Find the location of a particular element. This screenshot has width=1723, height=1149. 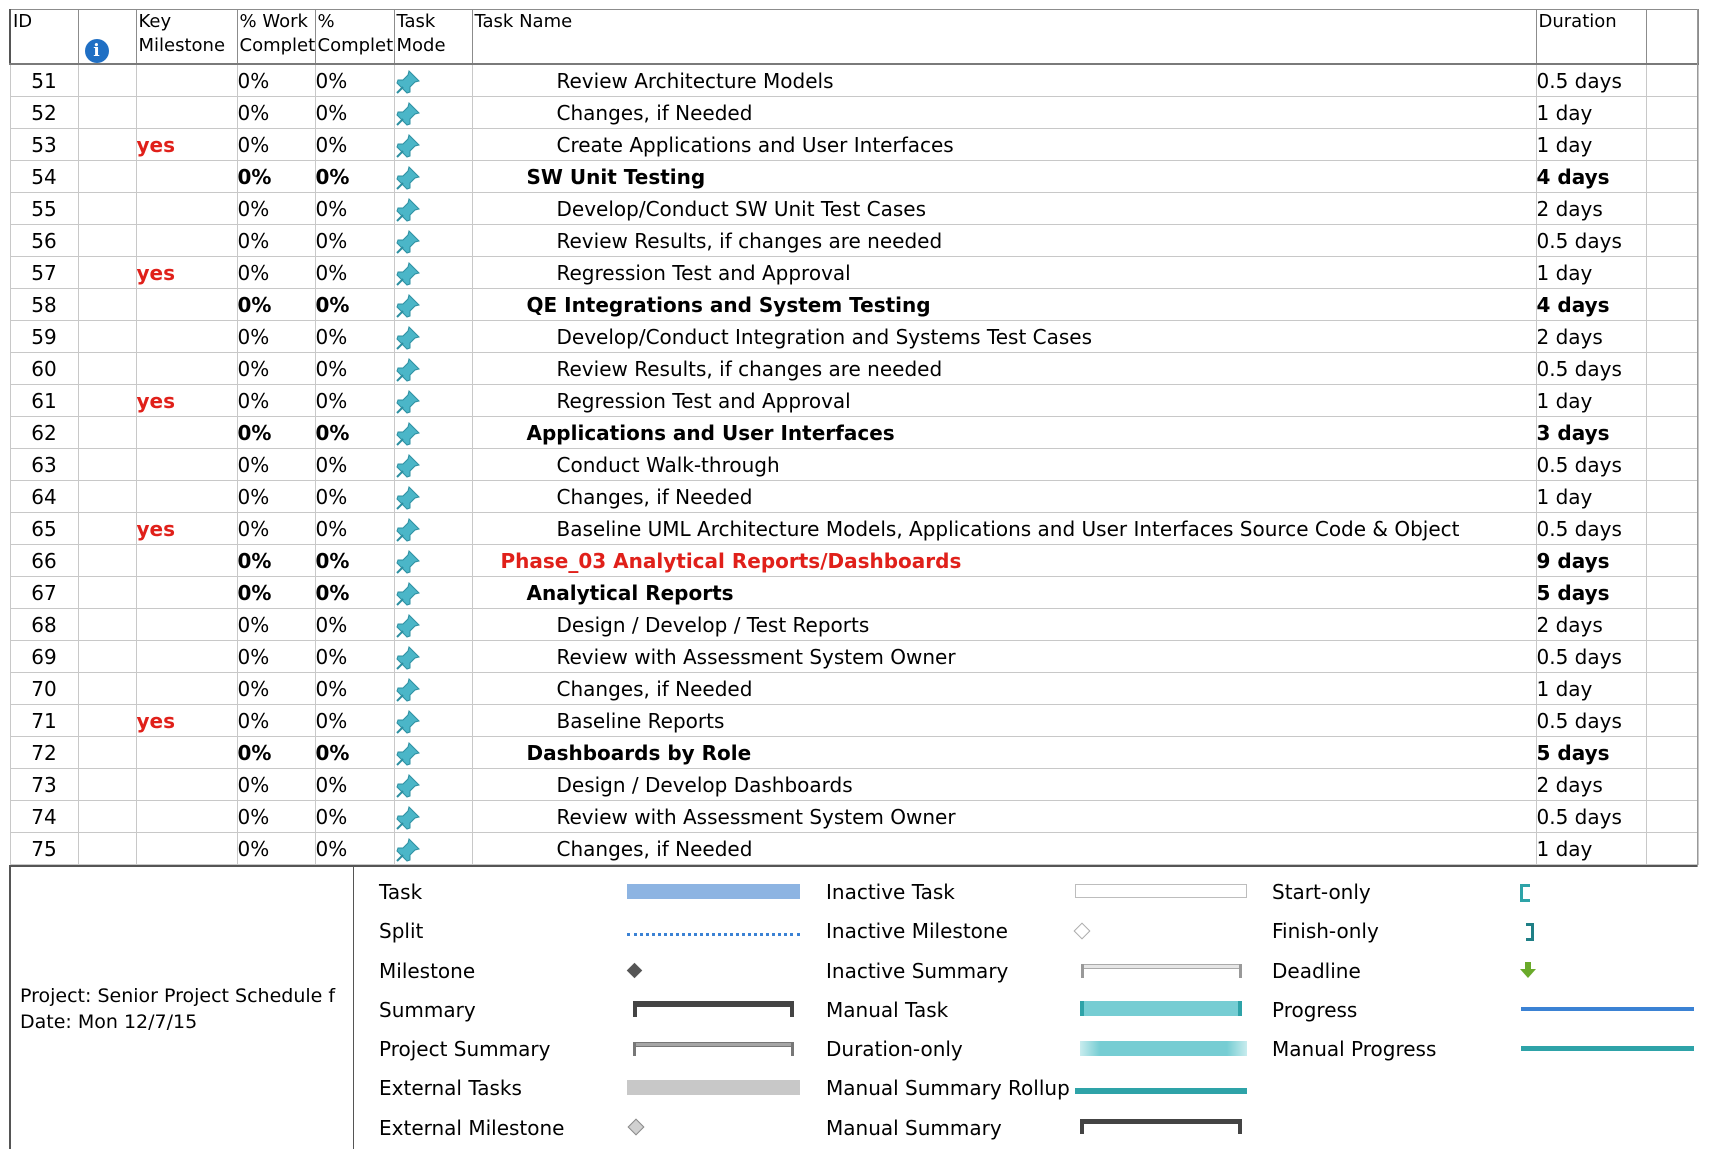

task-duration: 5 days is located at coordinates (1591, 592).